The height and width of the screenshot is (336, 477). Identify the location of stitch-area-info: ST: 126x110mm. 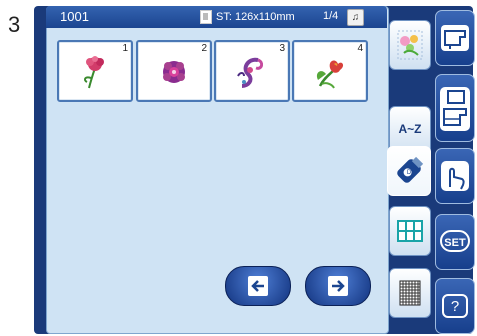
(247, 17).